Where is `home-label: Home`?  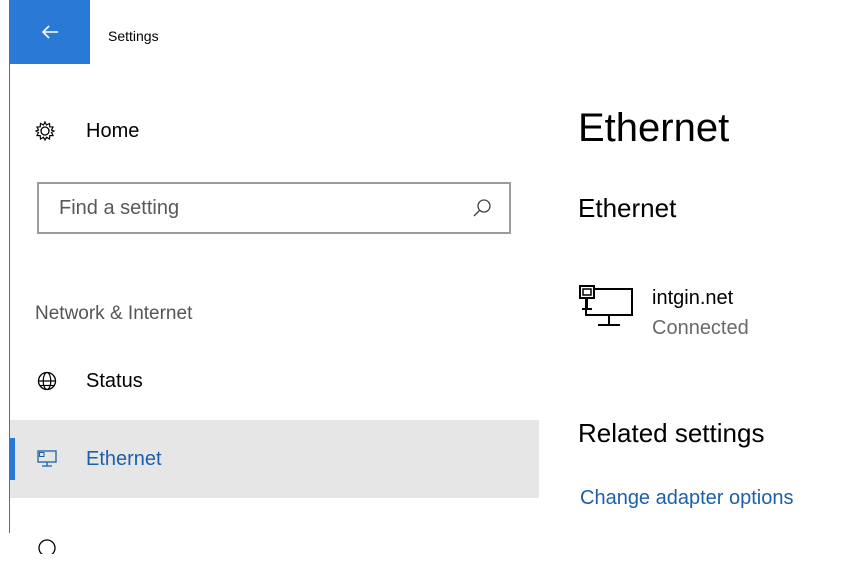
home-label: Home is located at coordinates (113, 130).